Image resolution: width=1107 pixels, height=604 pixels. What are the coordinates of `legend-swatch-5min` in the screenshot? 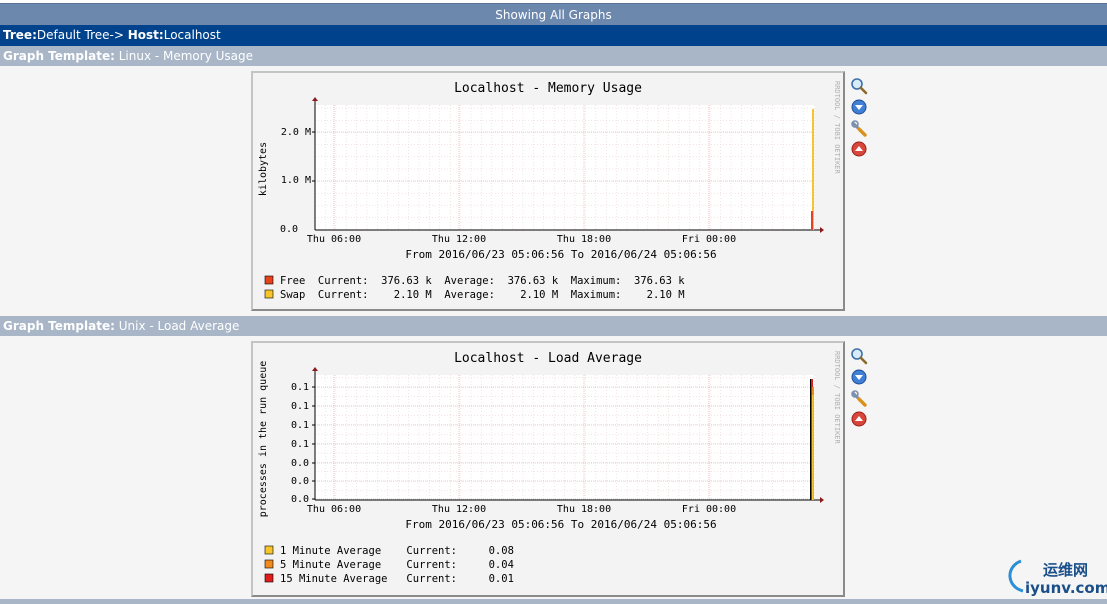 It's located at (269, 564).